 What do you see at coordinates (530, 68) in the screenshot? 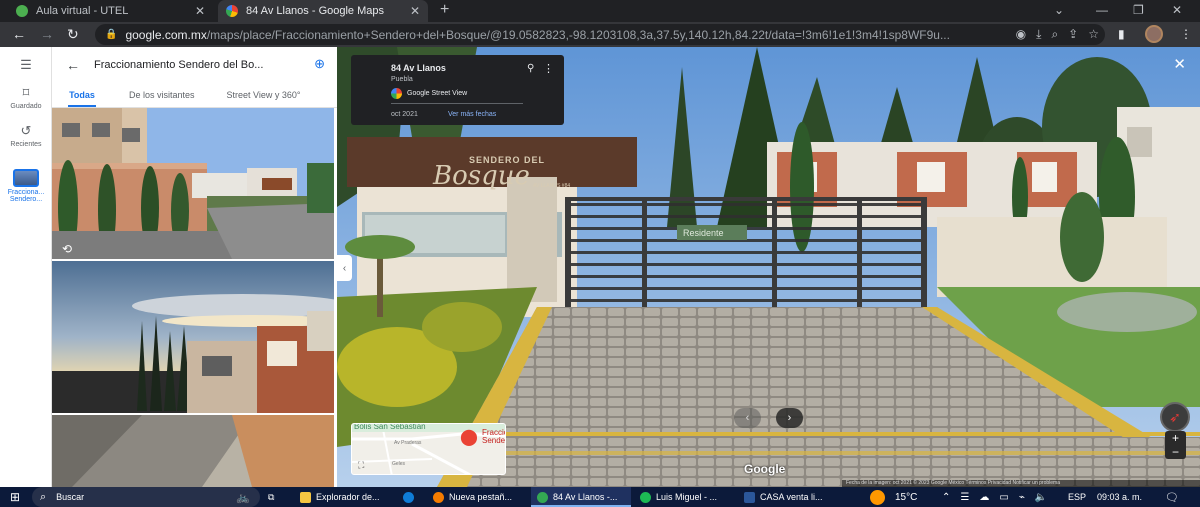
I see `location-pin-icon: ⚲` at bounding box center [530, 68].